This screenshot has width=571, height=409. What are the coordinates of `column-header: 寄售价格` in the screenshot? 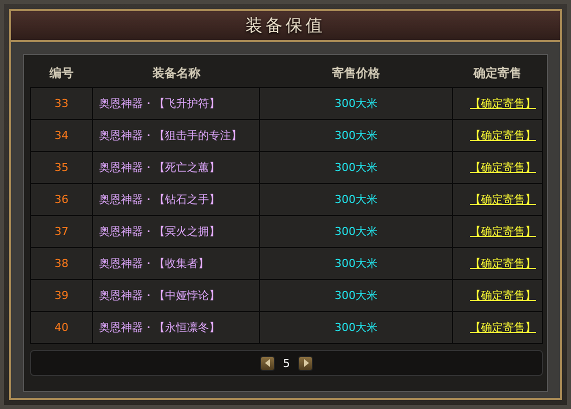 It's located at (356, 73).